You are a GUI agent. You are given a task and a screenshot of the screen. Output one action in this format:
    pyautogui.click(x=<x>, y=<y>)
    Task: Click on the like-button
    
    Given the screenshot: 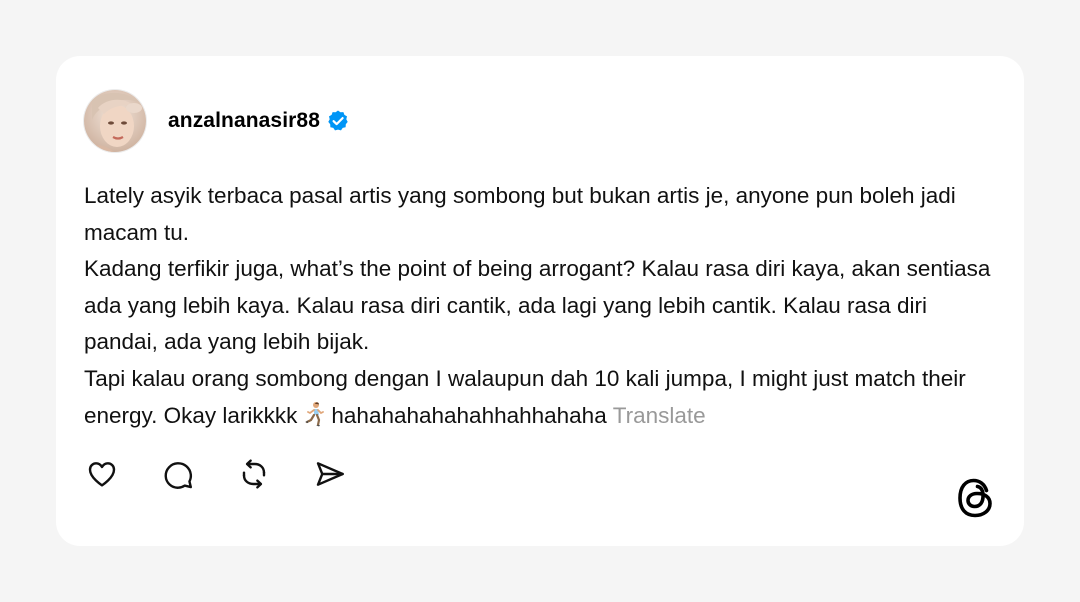 What is the action you would take?
    pyautogui.click(x=102, y=474)
    